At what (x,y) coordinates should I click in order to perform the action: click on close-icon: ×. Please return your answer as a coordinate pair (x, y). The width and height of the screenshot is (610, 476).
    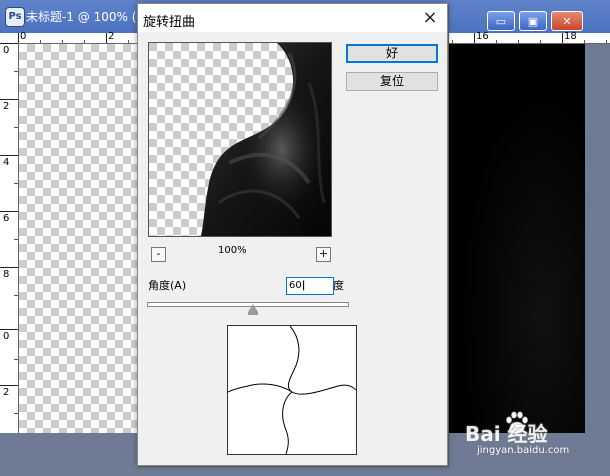
    Looking at the image, I should click on (430, 17).